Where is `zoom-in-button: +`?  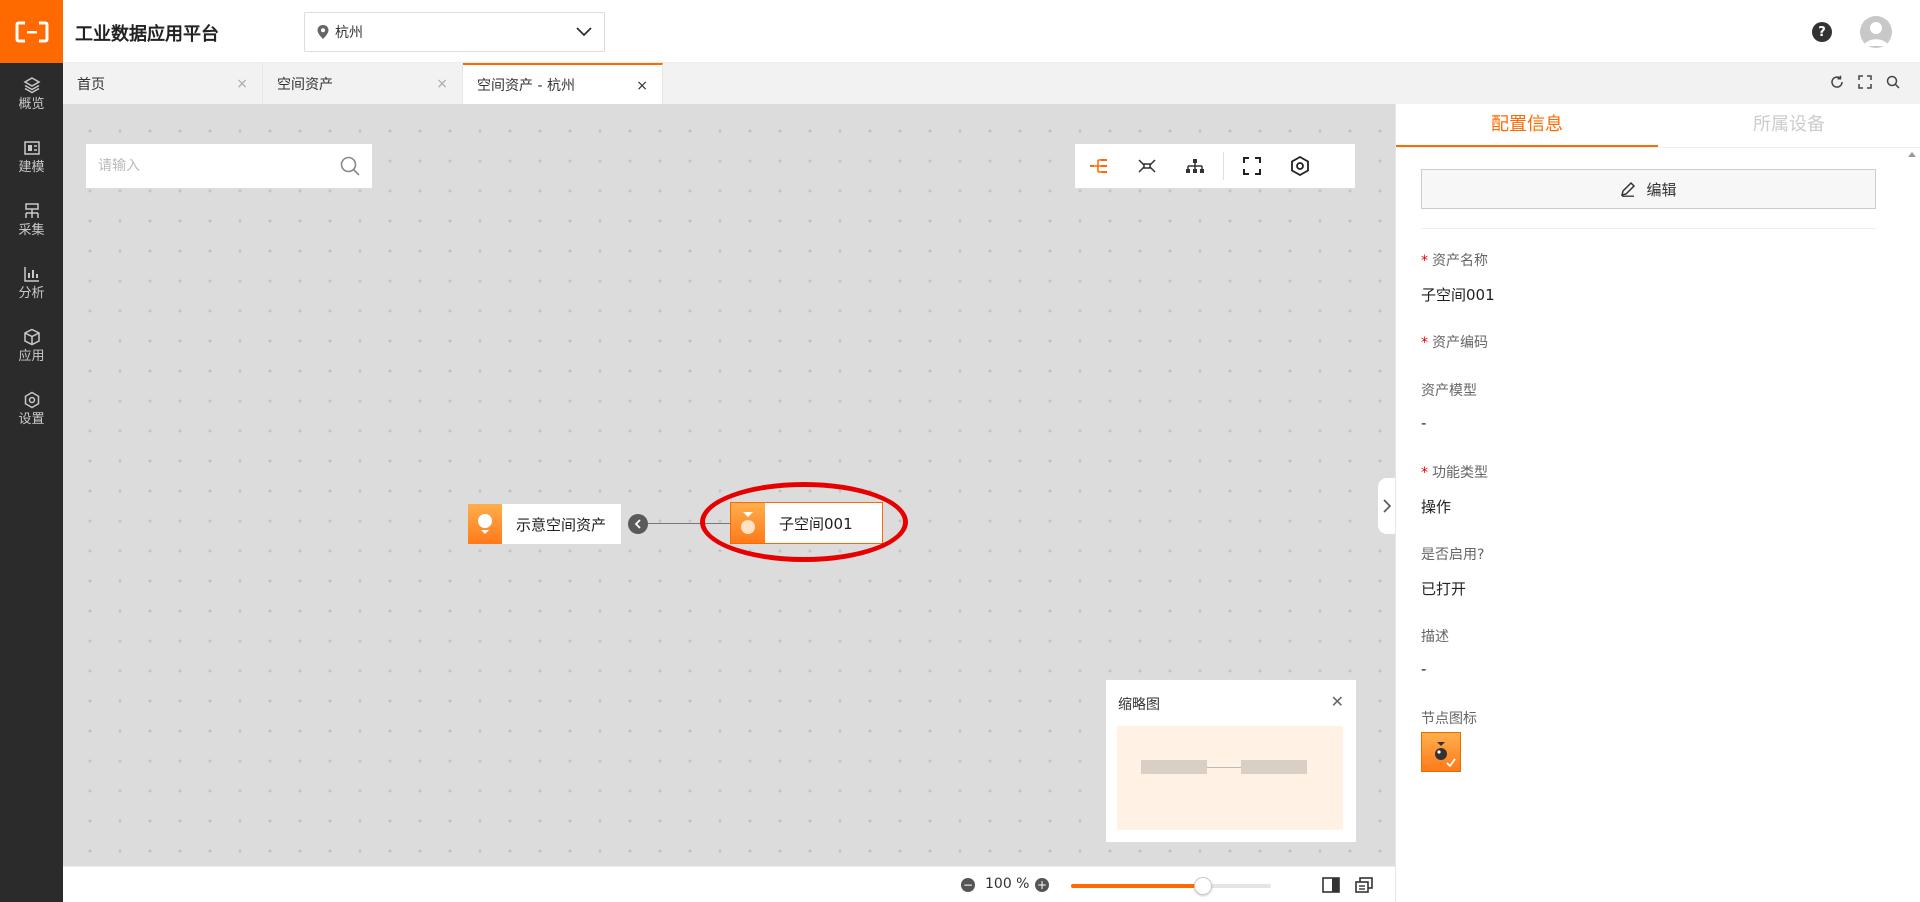 zoom-in-button: + is located at coordinates (1042, 885).